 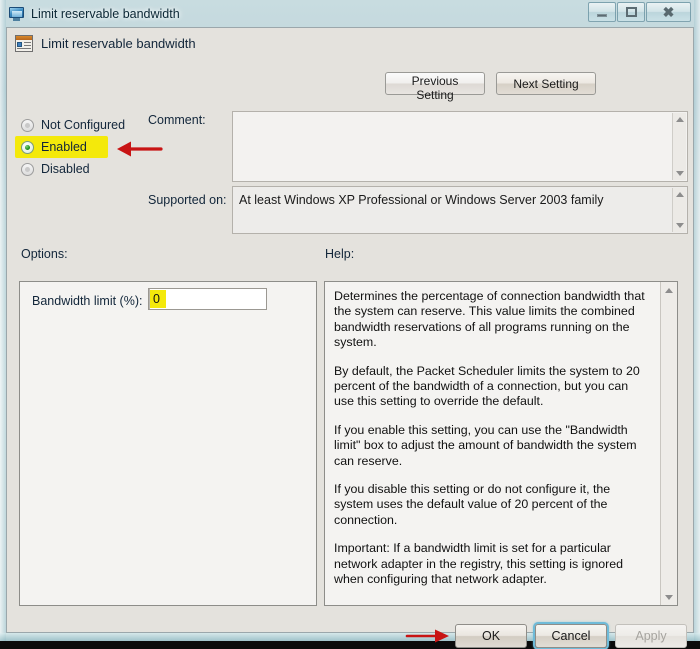 What do you see at coordinates (427, 636) in the screenshot?
I see `red-arrow-pointing-to-ok` at bounding box center [427, 636].